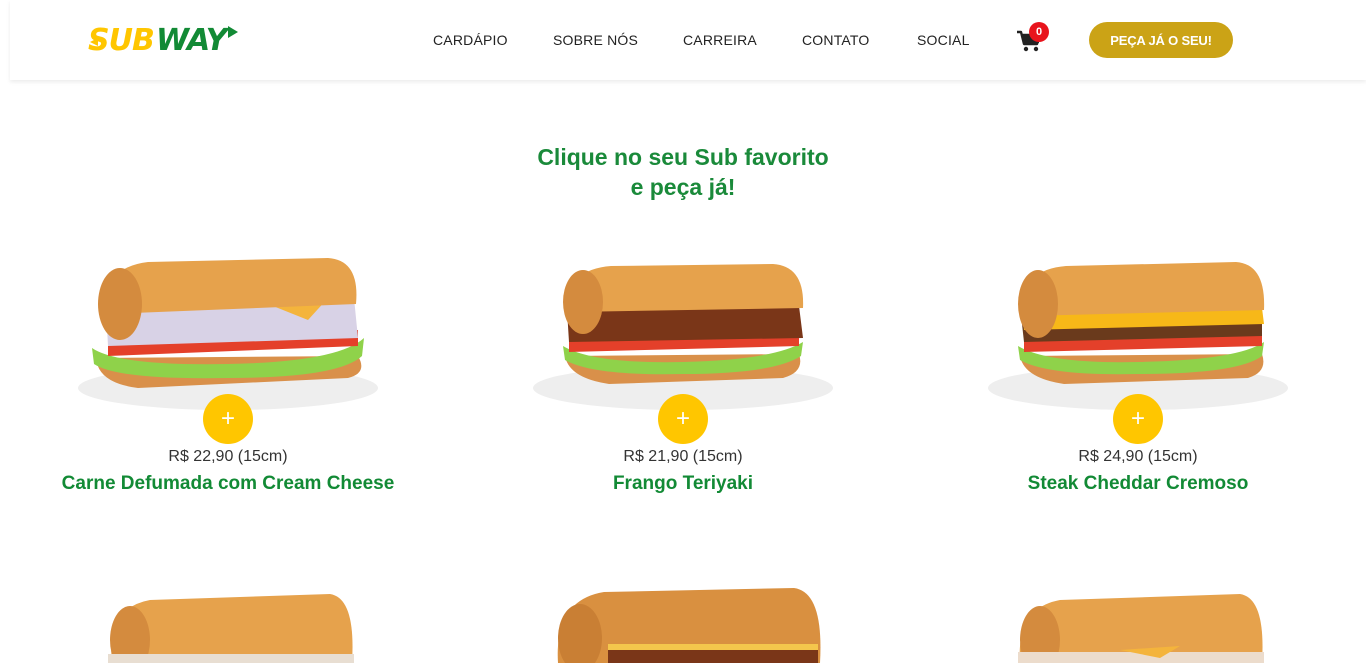 Image resolution: width=1366 pixels, height=663 pixels. What do you see at coordinates (228, 484) in the screenshot?
I see `product-name: Carne Defumada com Cream Cheese` at bounding box center [228, 484].